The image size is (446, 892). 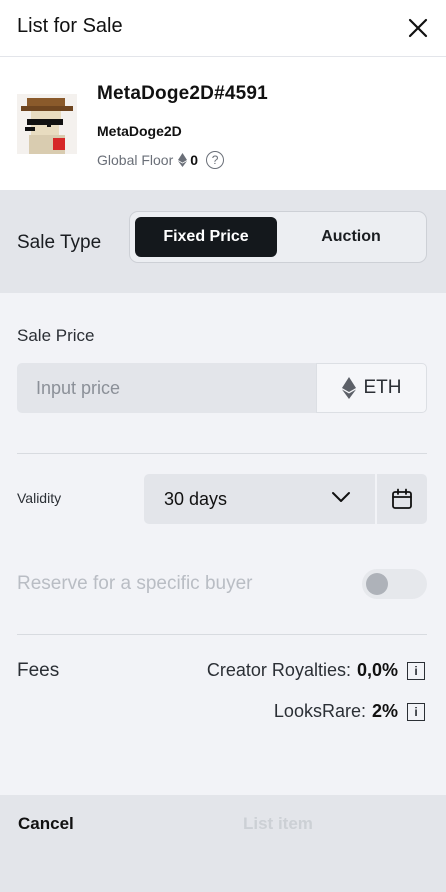 I want to click on sale-type-toggle: Fixed Price Auction, so click(x=278, y=237).